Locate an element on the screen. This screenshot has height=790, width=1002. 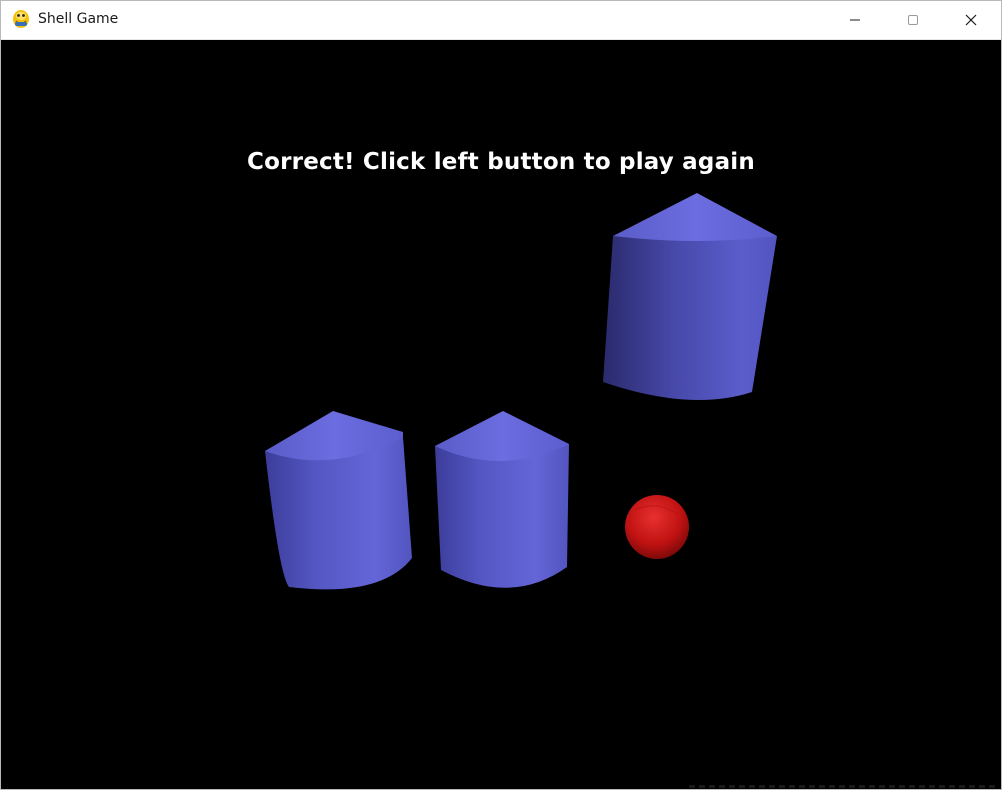
maximize-button is located at coordinates (913, 20).